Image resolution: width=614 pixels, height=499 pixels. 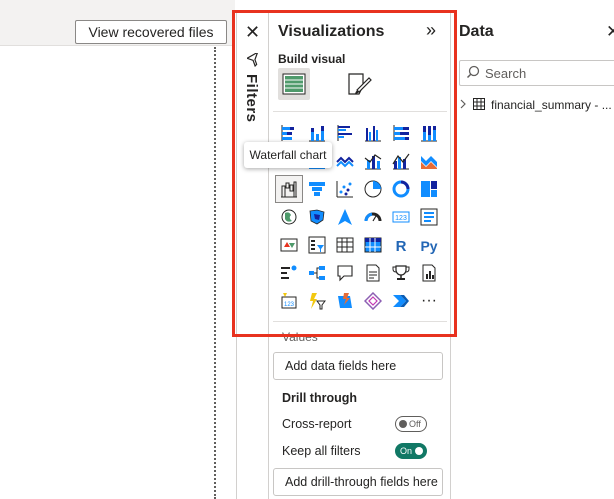 I want to click on treemap-icon, so click(x=429, y=189).